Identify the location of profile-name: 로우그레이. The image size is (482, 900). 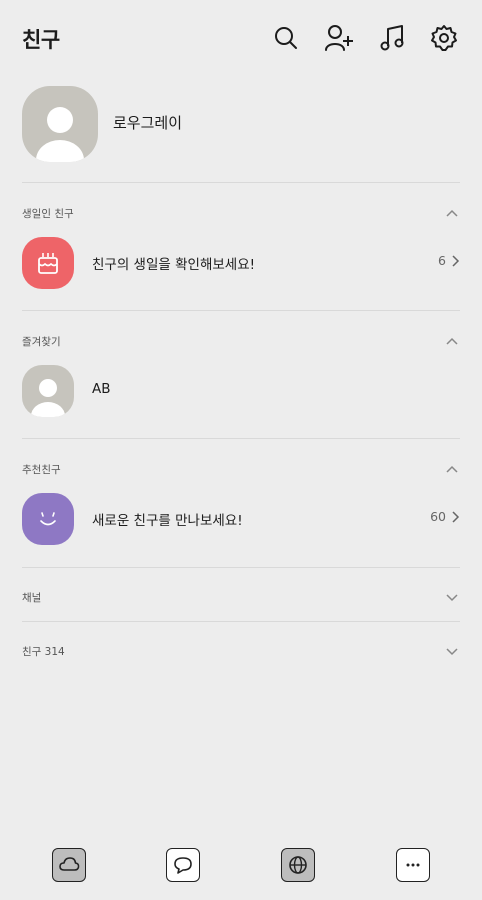
(148, 123).